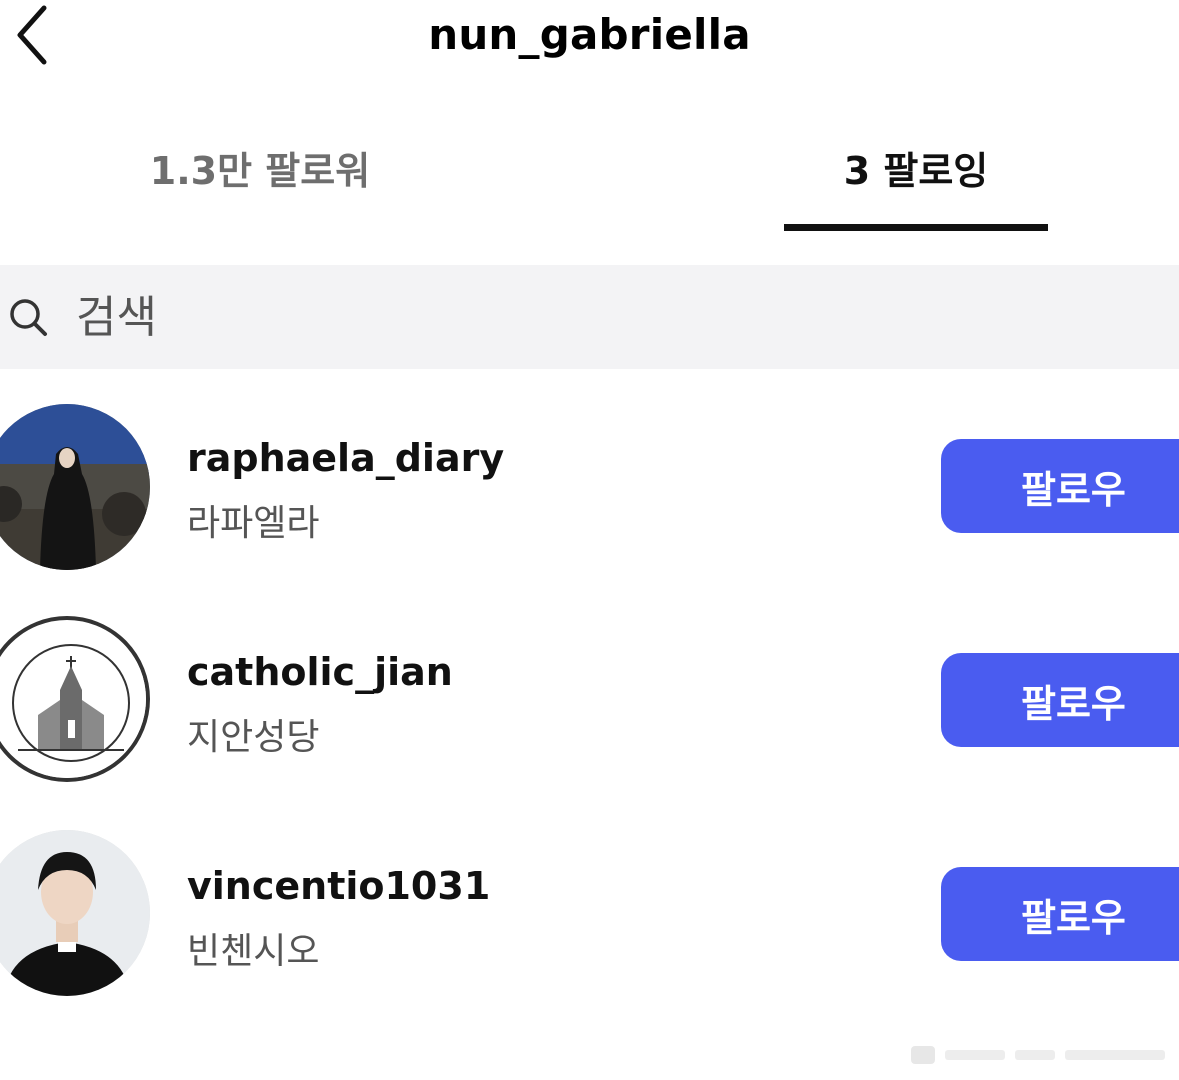 This screenshot has width=1179, height=1080. What do you see at coordinates (526, 317) in the screenshot?
I see `search-input` at bounding box center [526, 317].